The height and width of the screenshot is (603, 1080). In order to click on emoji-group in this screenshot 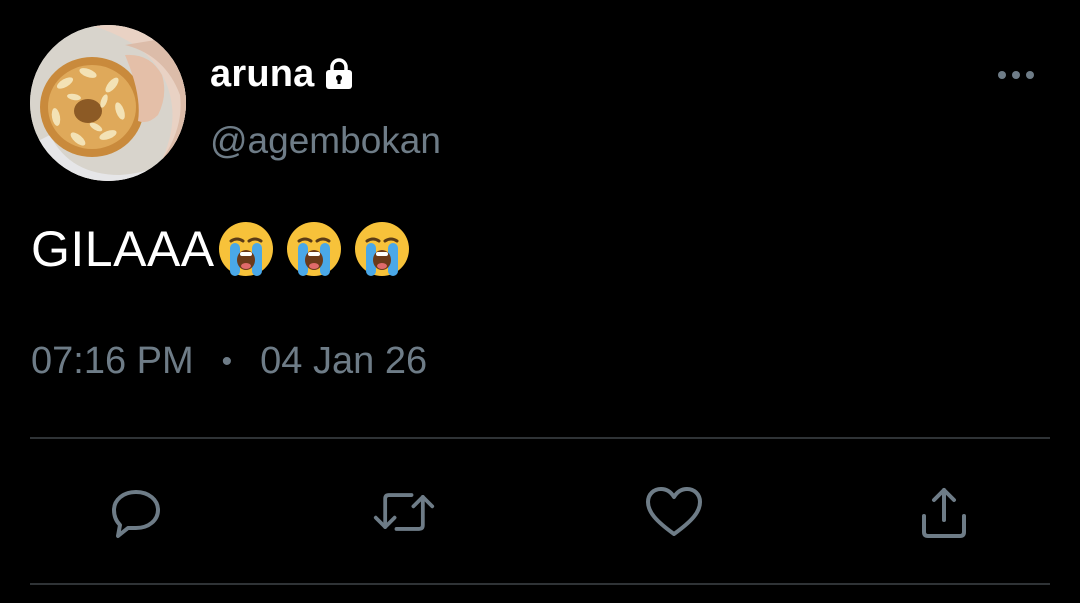, I will do `click(314, 249)`.